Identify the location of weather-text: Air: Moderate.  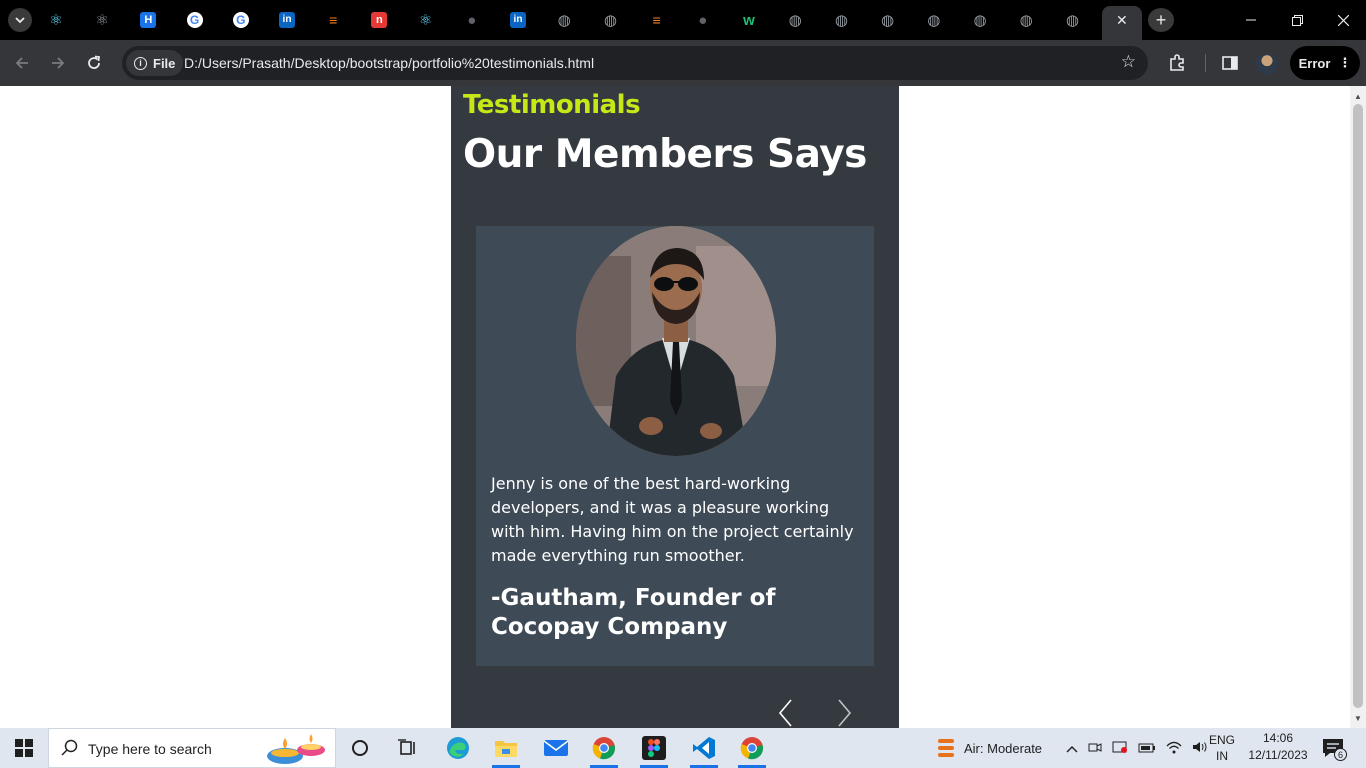
(1003, 748).